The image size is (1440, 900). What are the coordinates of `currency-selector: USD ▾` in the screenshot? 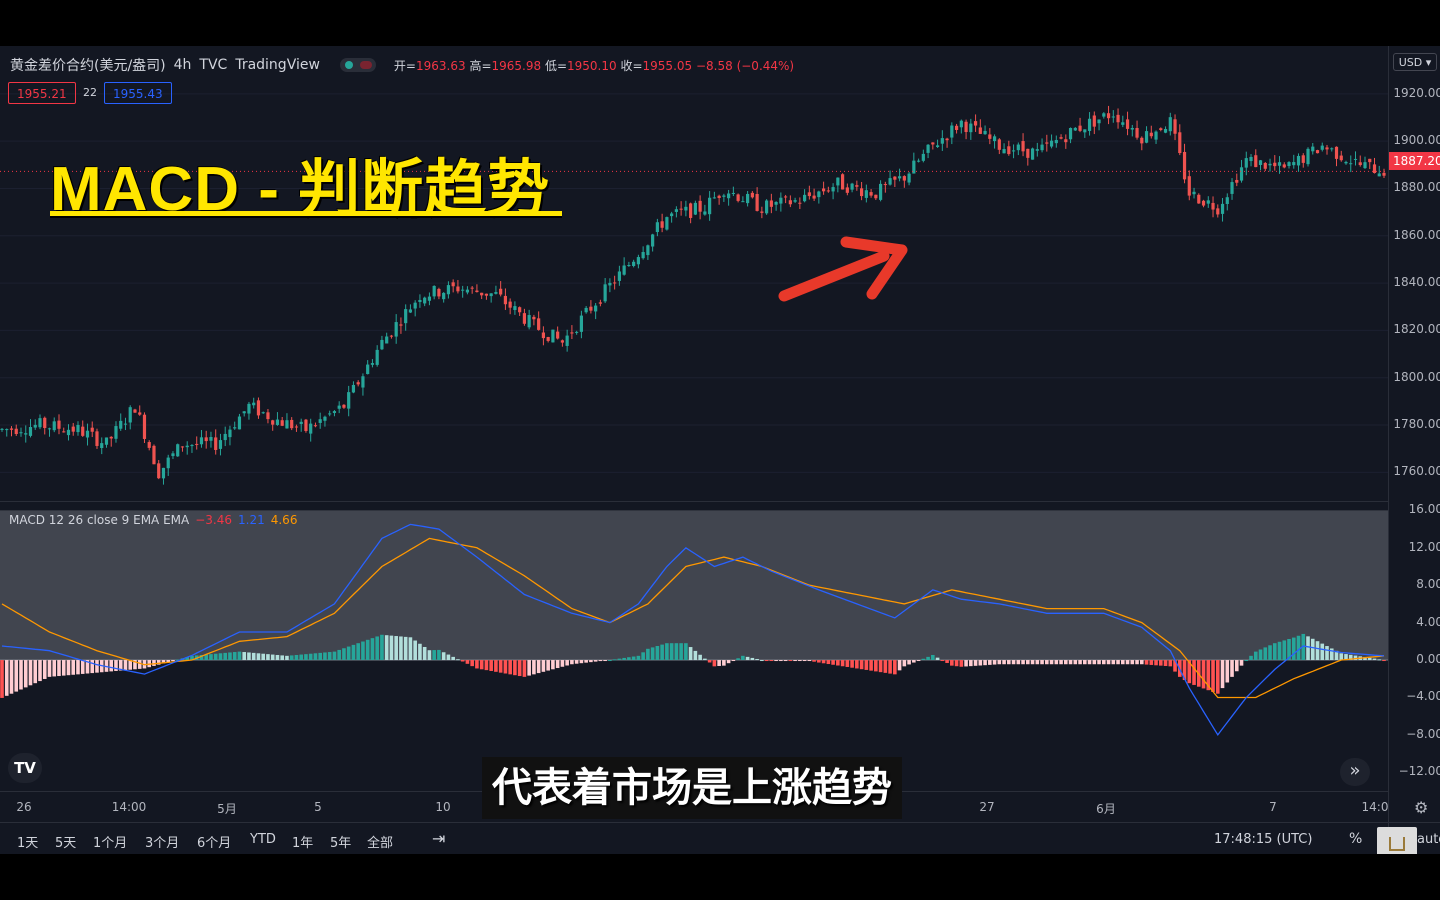 It's located at (1415, 62).